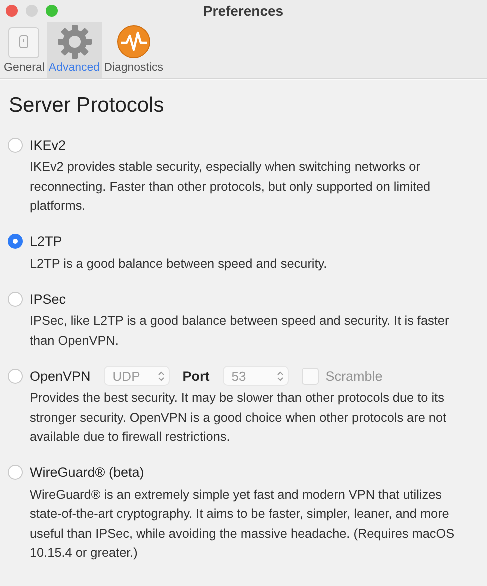  What do you see at coordinates (134, 42) in the screenshot?
I see `pulse-icon` at bounding box center [134, 42].